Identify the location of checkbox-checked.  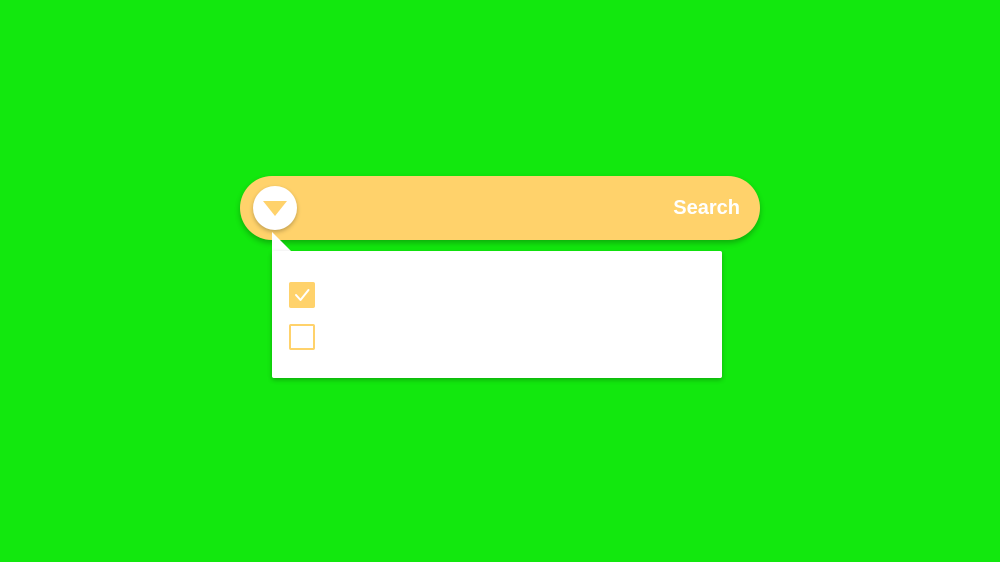
(302, 295).